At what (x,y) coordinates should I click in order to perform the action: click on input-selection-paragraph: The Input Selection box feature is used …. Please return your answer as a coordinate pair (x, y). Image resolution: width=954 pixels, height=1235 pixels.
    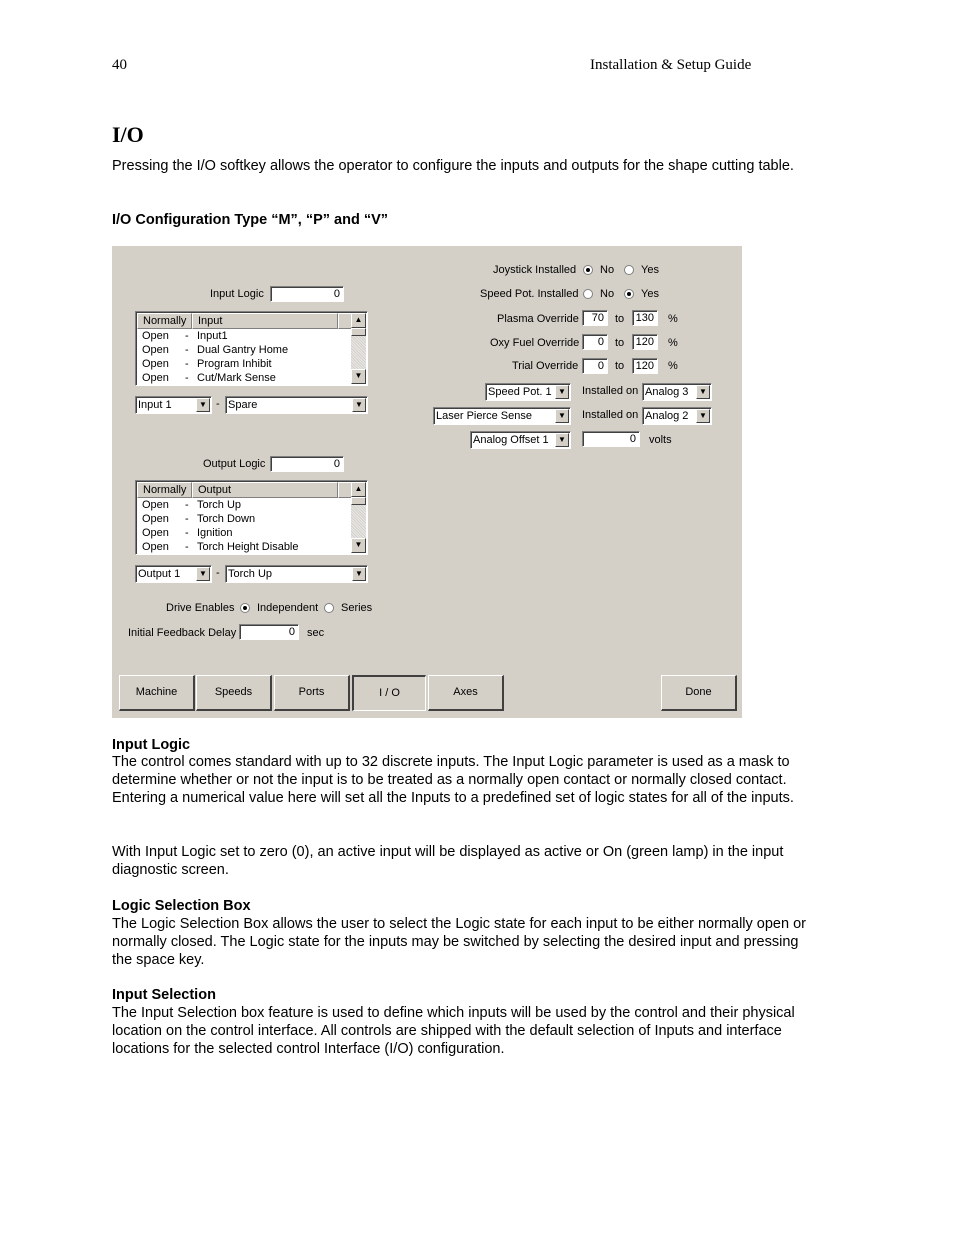
    Looking at the image, I should click on (453, 1031).